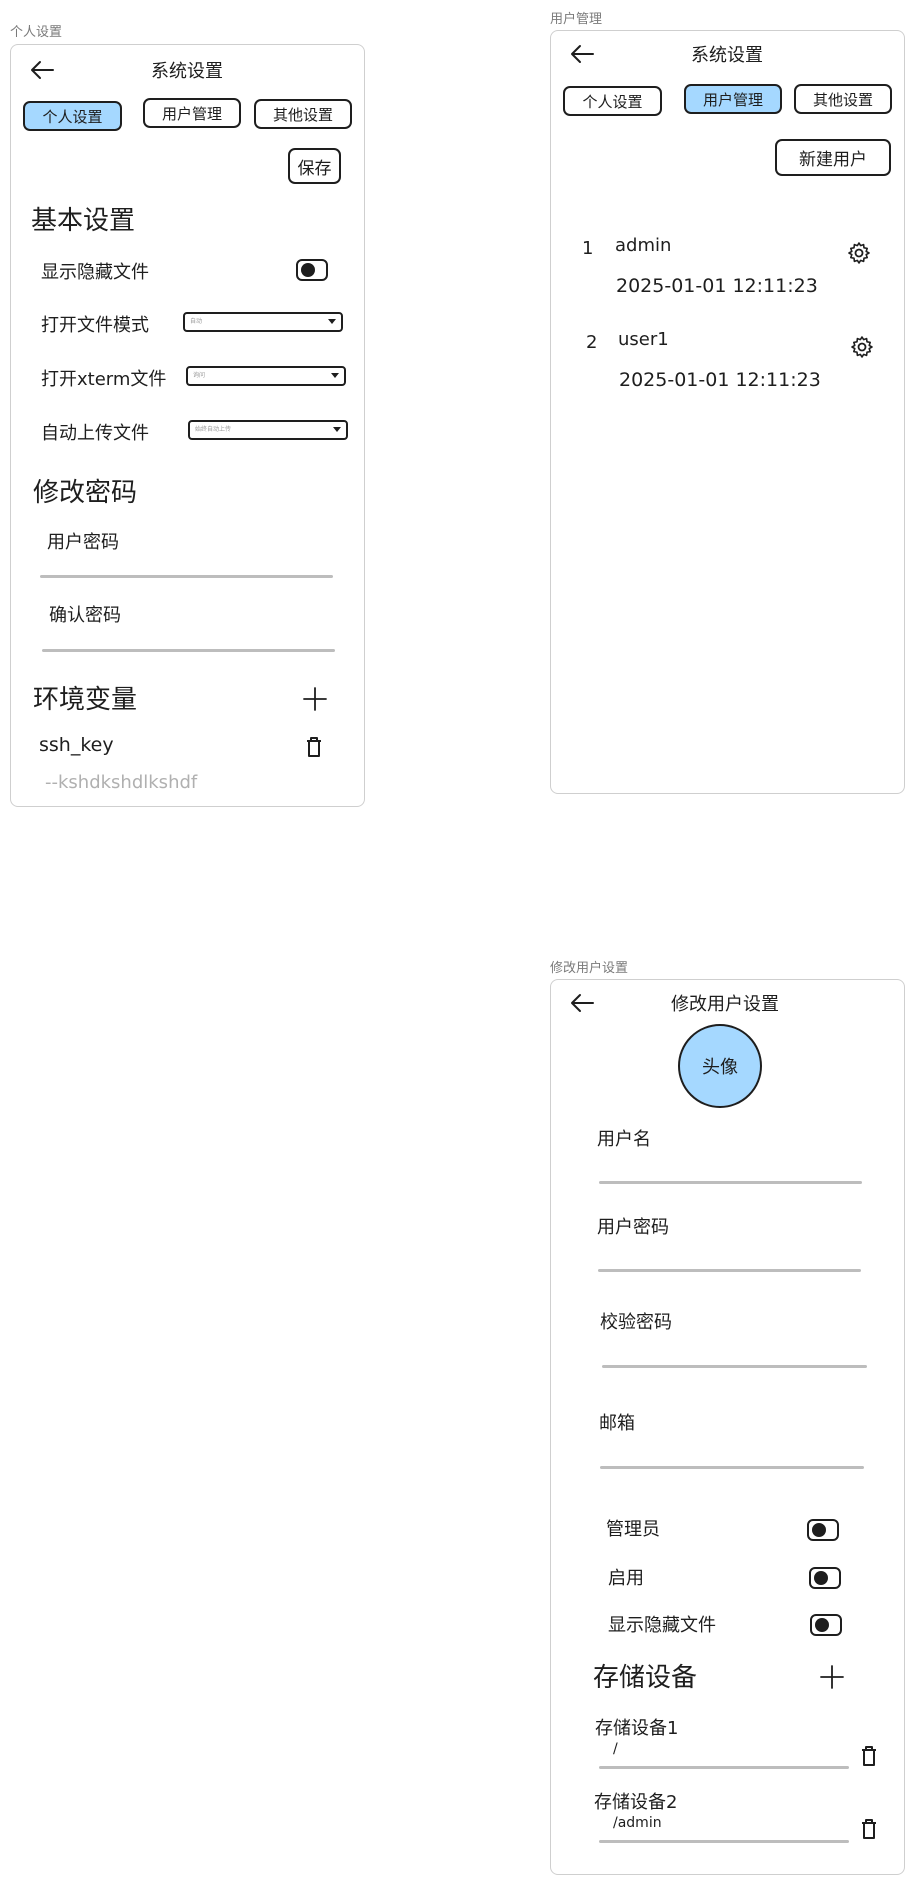 This screenshot has height=1884, width=914. I want to click on username-label: 用户名, so click(624, 1139).